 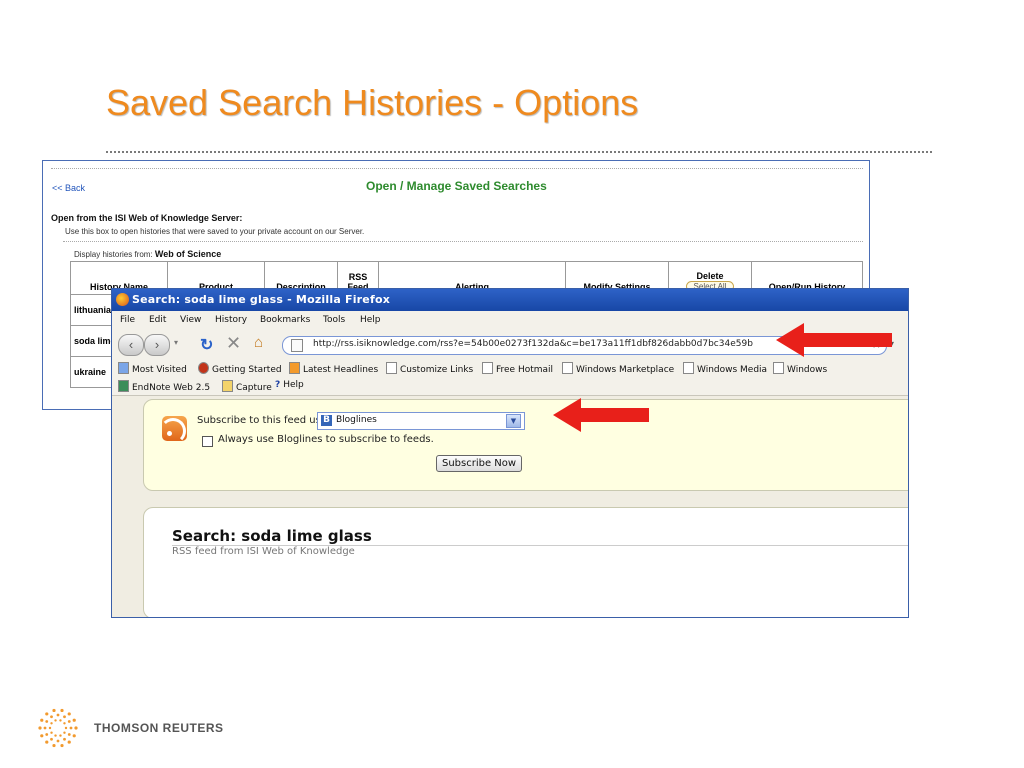 What do you see at coordinates (372, 102) in the screenshot?
I see `slide-title: Saved Search Histories - Options` at bounding box center [372, 102].